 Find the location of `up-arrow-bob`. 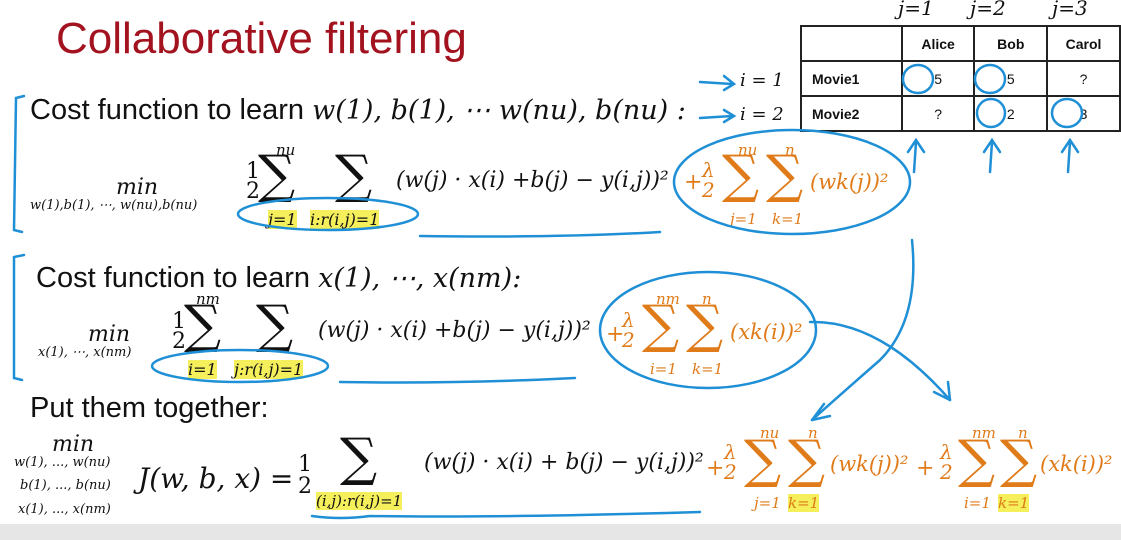

up-arrow-bob is located at coordinates (992, 155).